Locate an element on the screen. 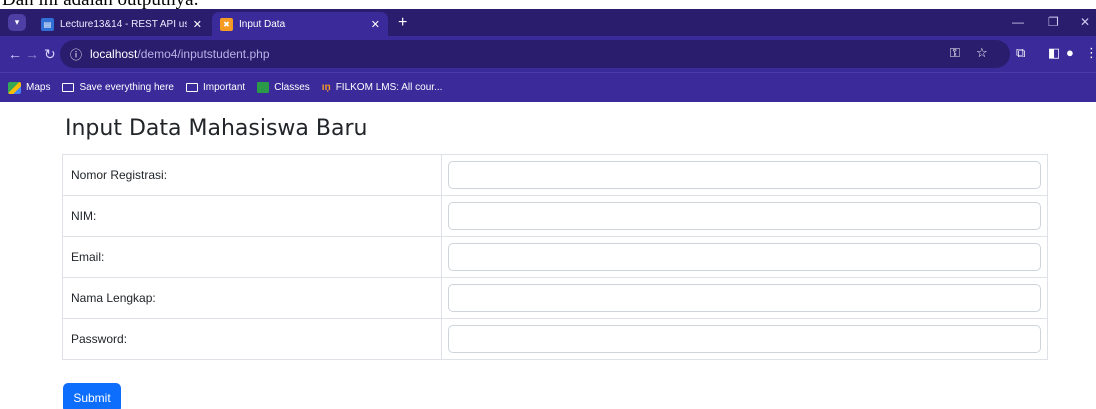 This screenshot has height=409, width=1096. site-info-icon: ⓘ is located at coordinates (76, 54).